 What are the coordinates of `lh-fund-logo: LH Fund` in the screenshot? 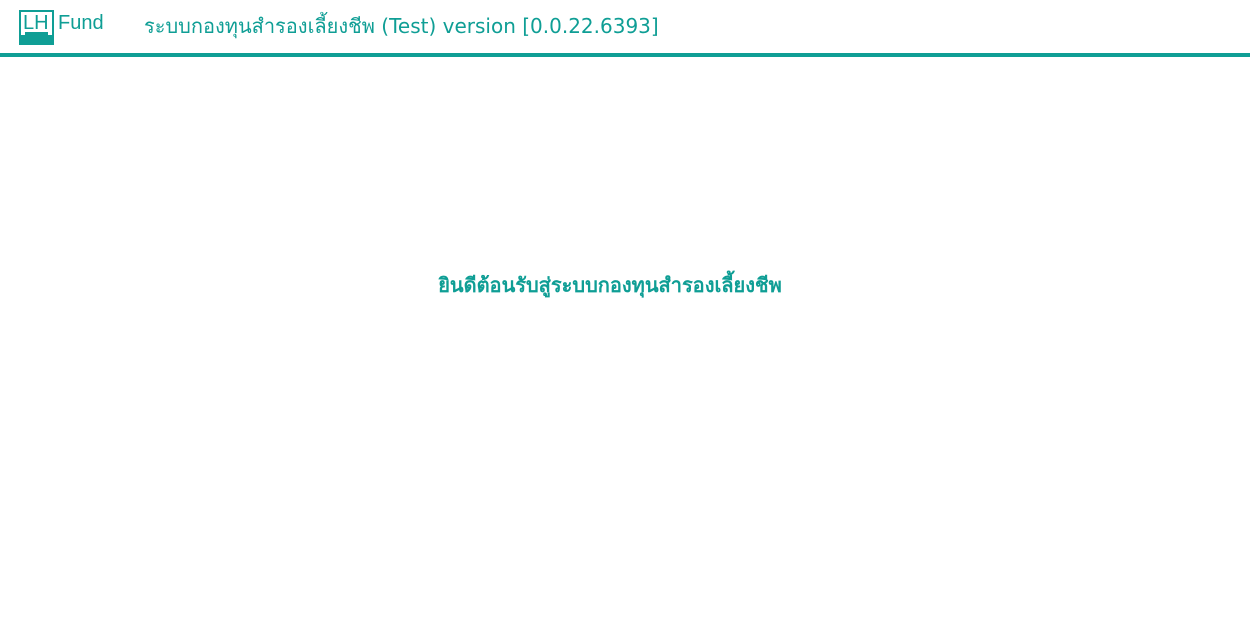 It's located at (61, 29).